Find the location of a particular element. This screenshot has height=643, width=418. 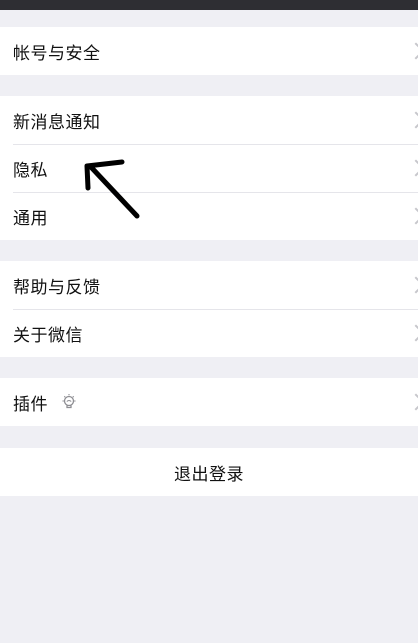

status-bar is located at coordinates (209, 5).